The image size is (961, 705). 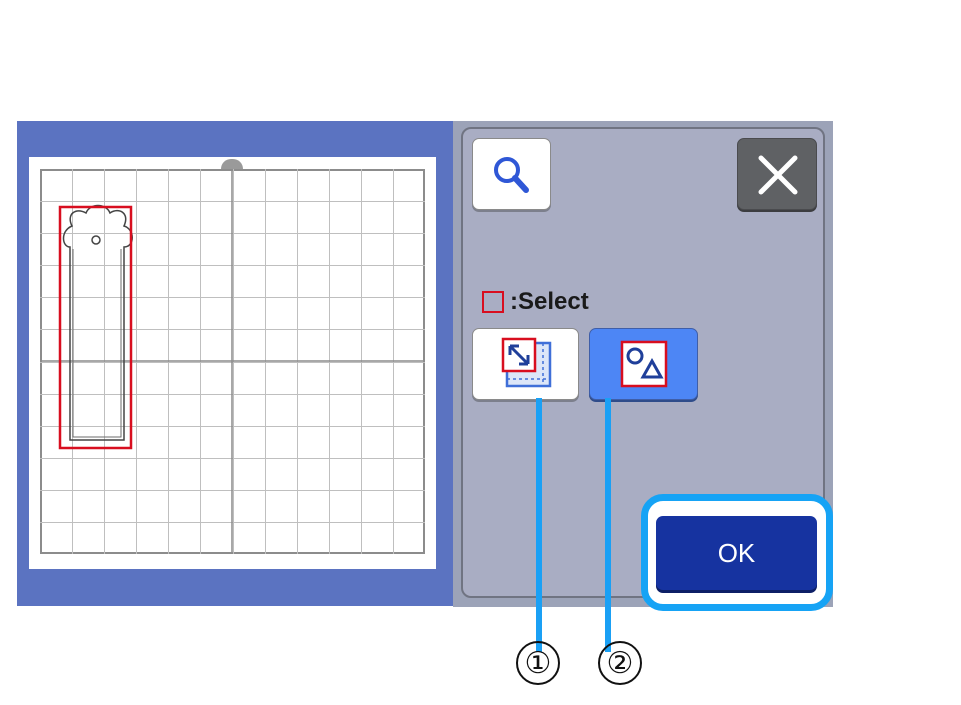 What do you see at coordinates (620, 663) in the screenshot?
I see `callout-number-2: ②` at bounding box center [620, 663].